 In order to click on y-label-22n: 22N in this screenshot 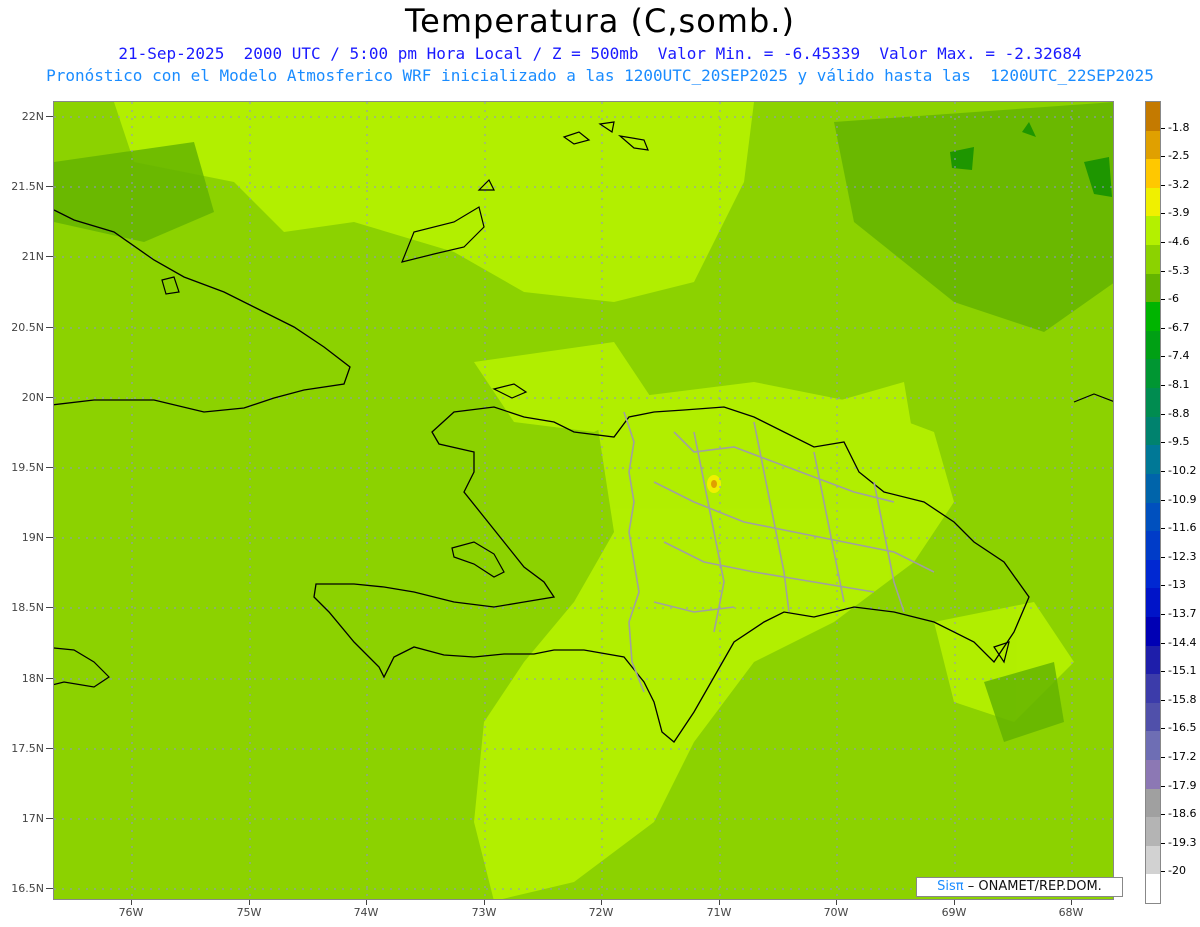, I will do `click(32, 116)`.